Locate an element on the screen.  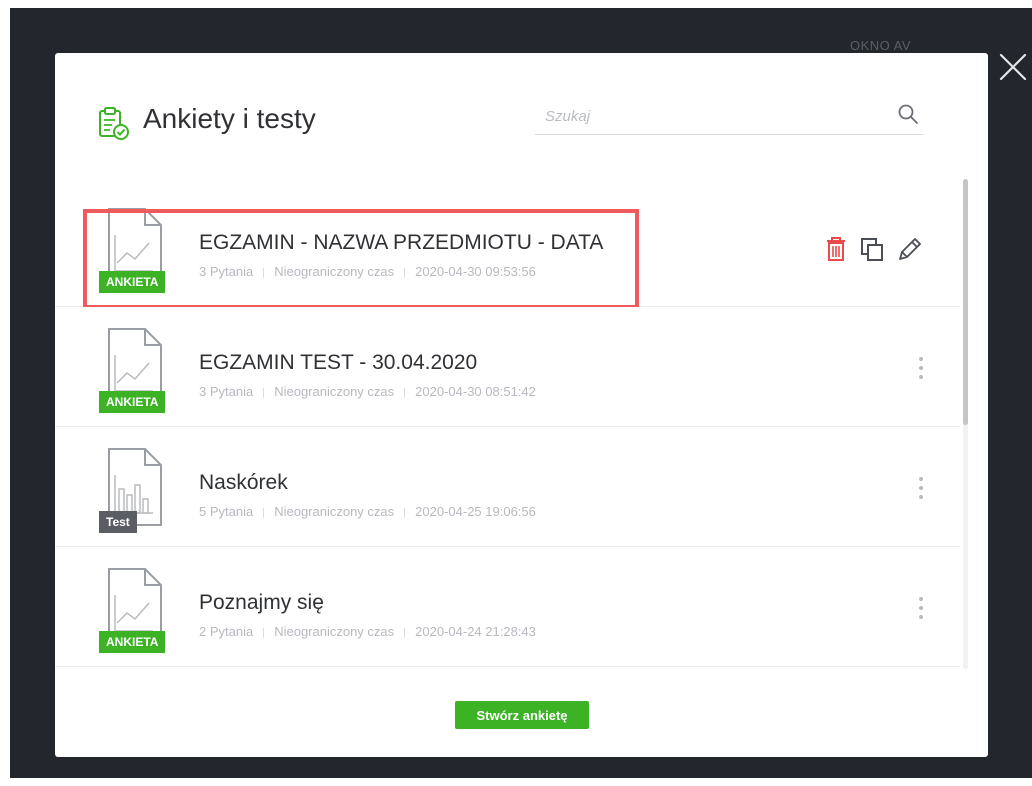
list-scrollbar is located at coordinates (965, 424).